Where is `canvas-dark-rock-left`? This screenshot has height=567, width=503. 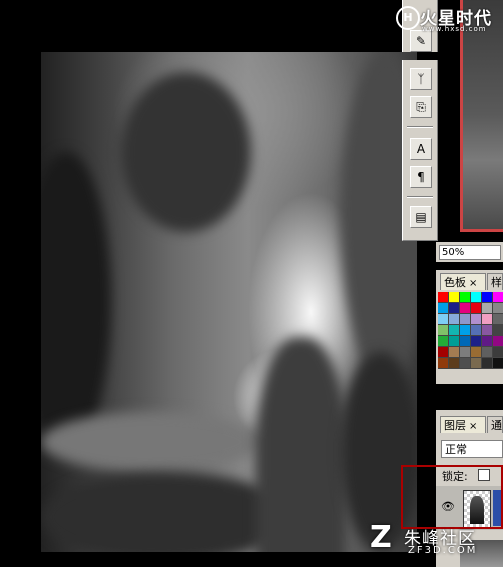 canvas-dark-rock-left is located at coordinates (76, 302).